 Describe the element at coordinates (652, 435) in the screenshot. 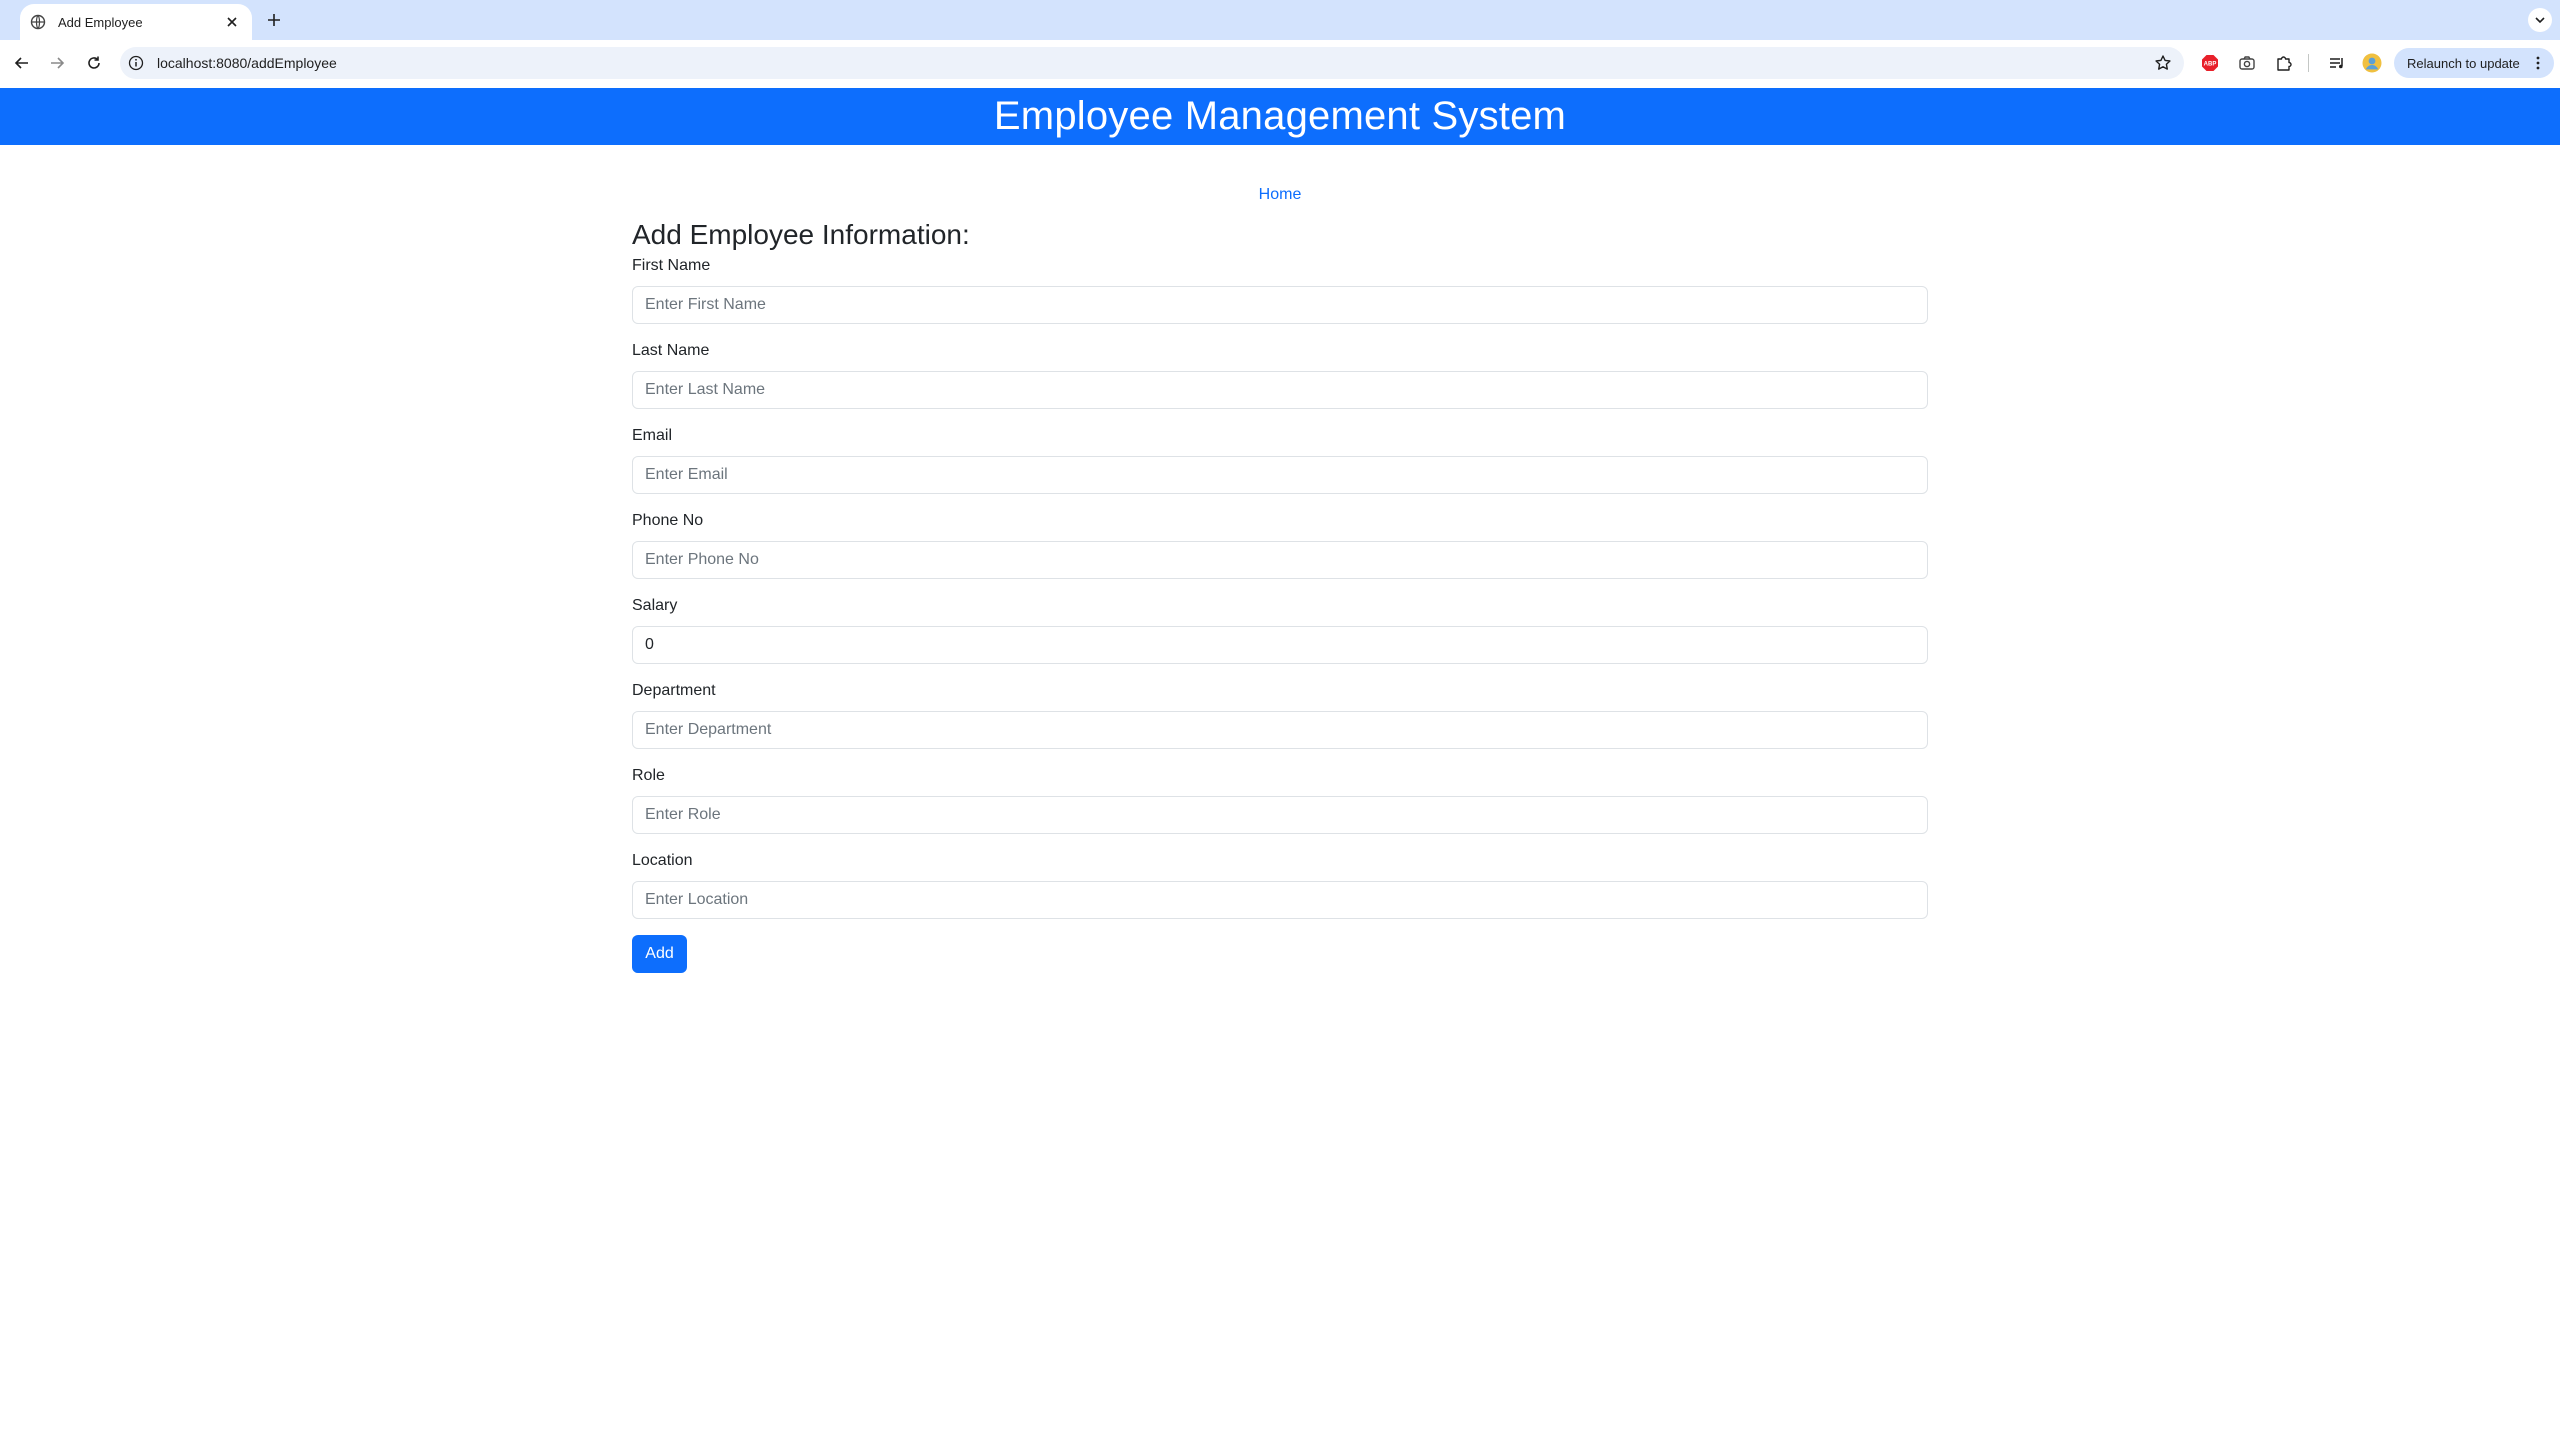

I see `email-label: Email` at that location.